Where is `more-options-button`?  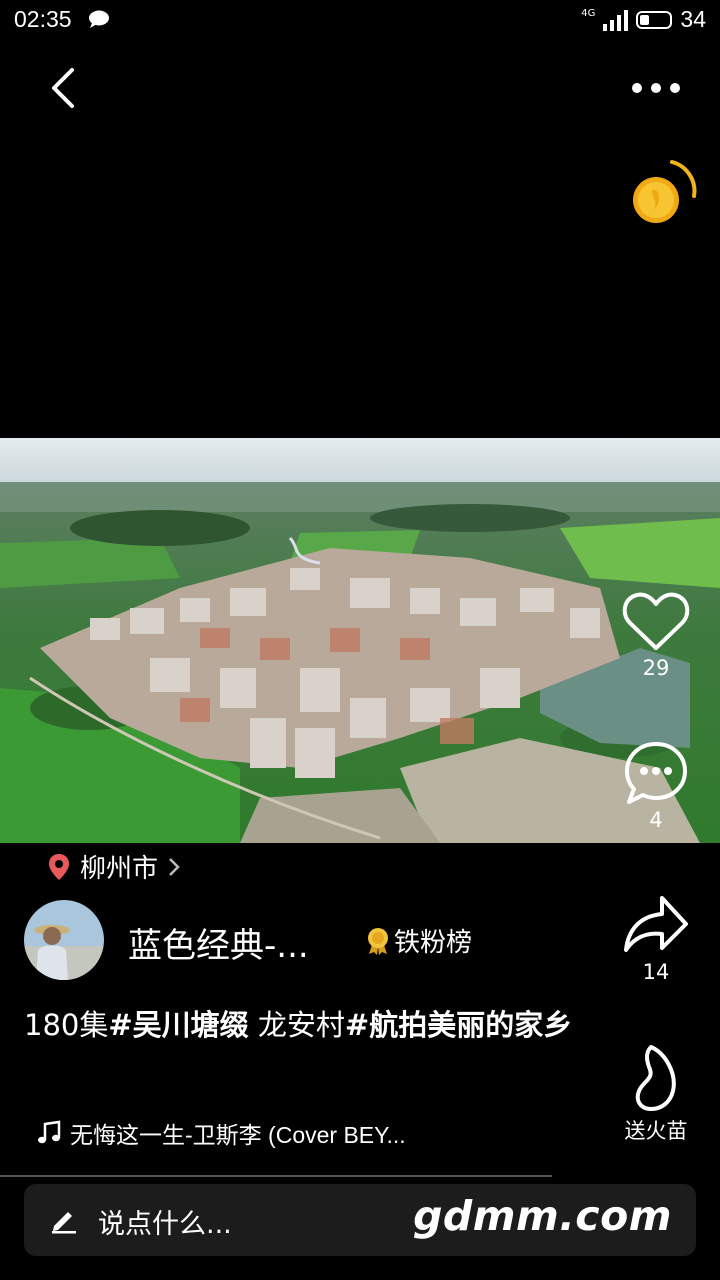 more-options-button is located at coordinates (656, 88).